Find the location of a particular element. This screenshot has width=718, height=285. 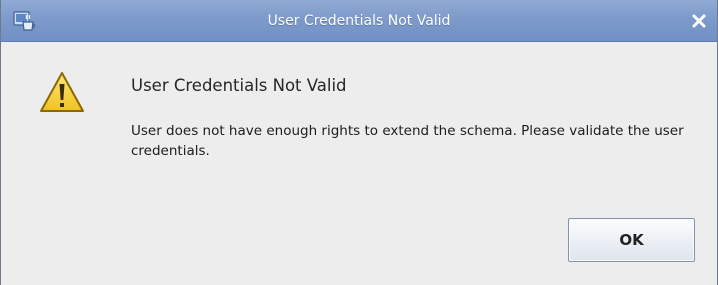

close-icon is located at coordinates (699, 21).